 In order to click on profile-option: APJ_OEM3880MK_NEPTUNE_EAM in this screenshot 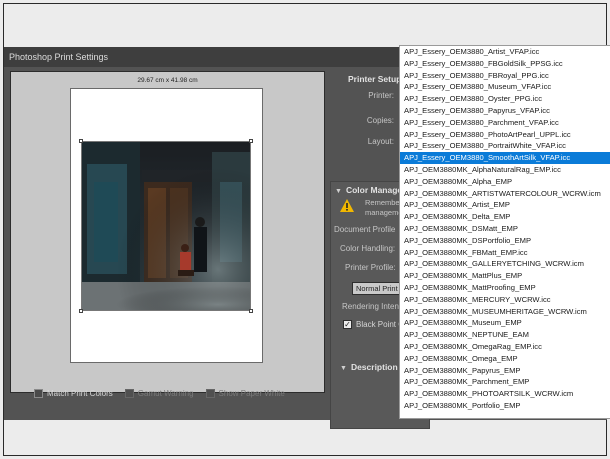, I will do `click(505, 335)`.